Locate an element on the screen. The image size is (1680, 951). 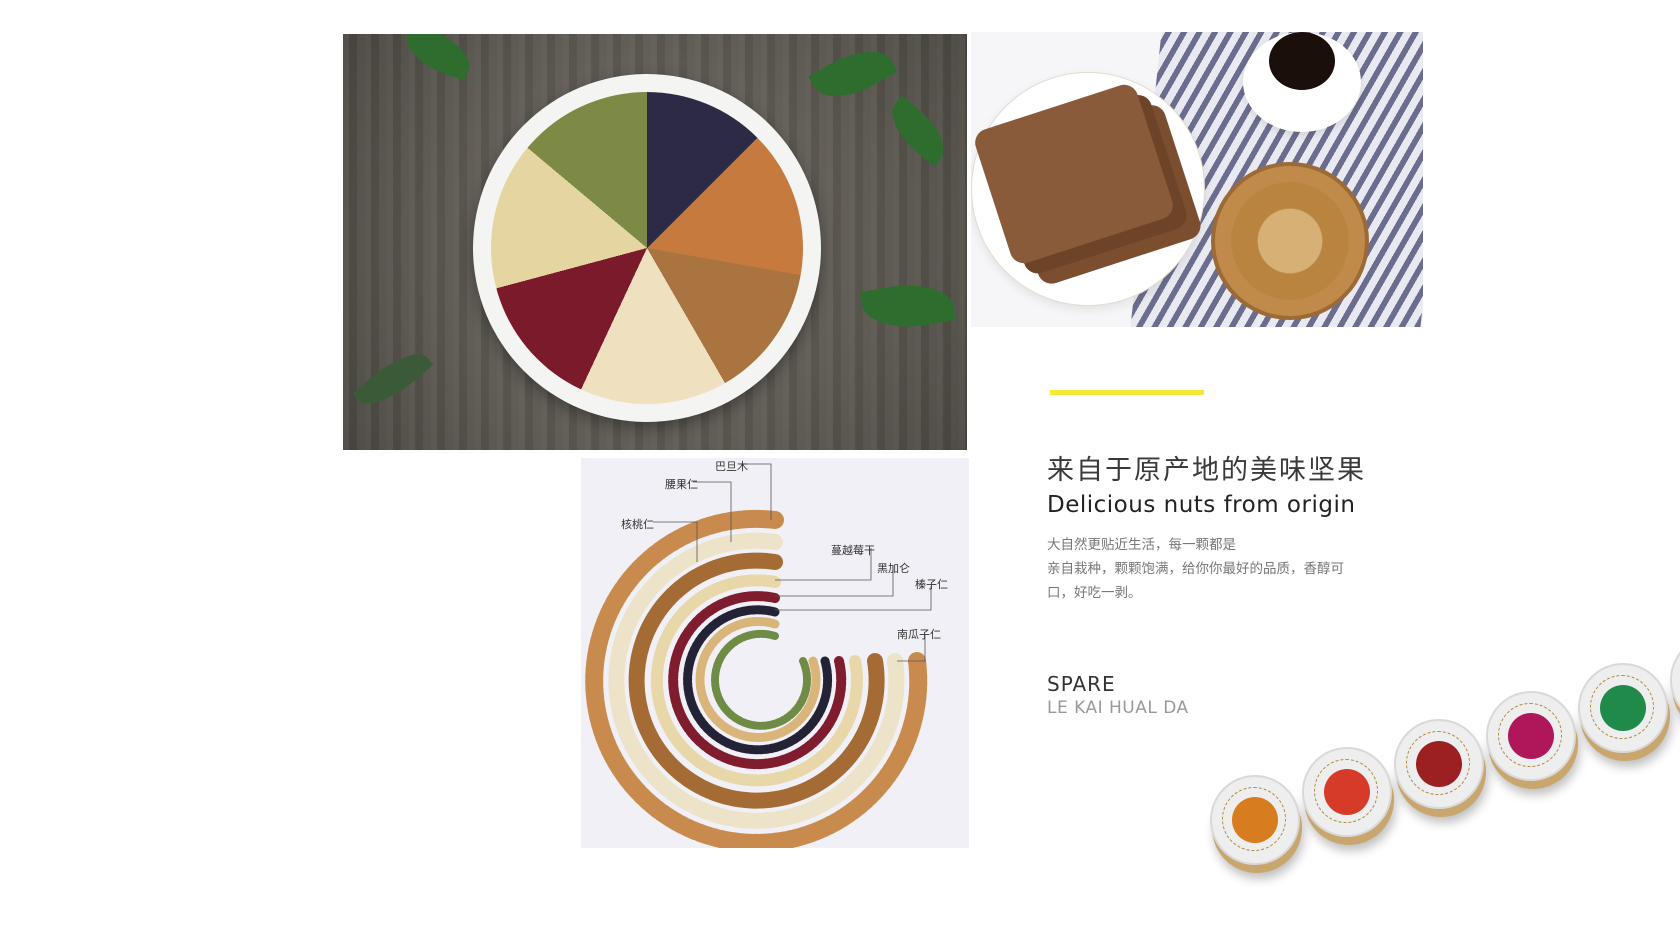
label-hazelnut: 榛子仁 is located at coordinates (931, 584).